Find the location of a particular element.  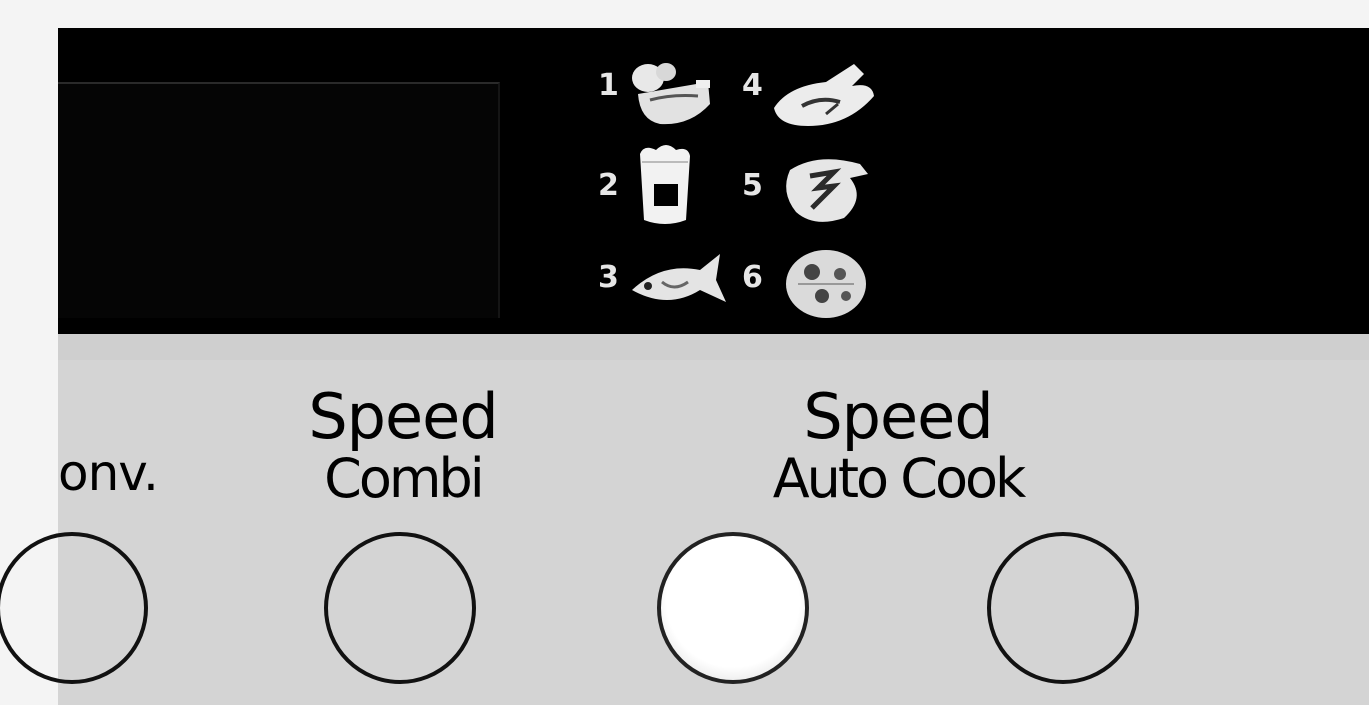

vegetable-icon is located at coordinates (671, 94).